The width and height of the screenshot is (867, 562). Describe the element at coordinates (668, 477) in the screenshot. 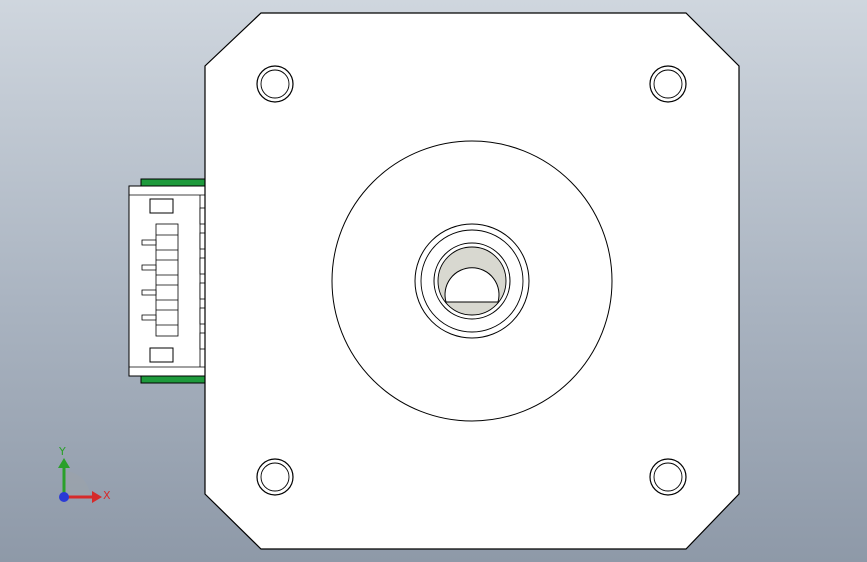

I see `mounting-hole-bottom-right` at that location.